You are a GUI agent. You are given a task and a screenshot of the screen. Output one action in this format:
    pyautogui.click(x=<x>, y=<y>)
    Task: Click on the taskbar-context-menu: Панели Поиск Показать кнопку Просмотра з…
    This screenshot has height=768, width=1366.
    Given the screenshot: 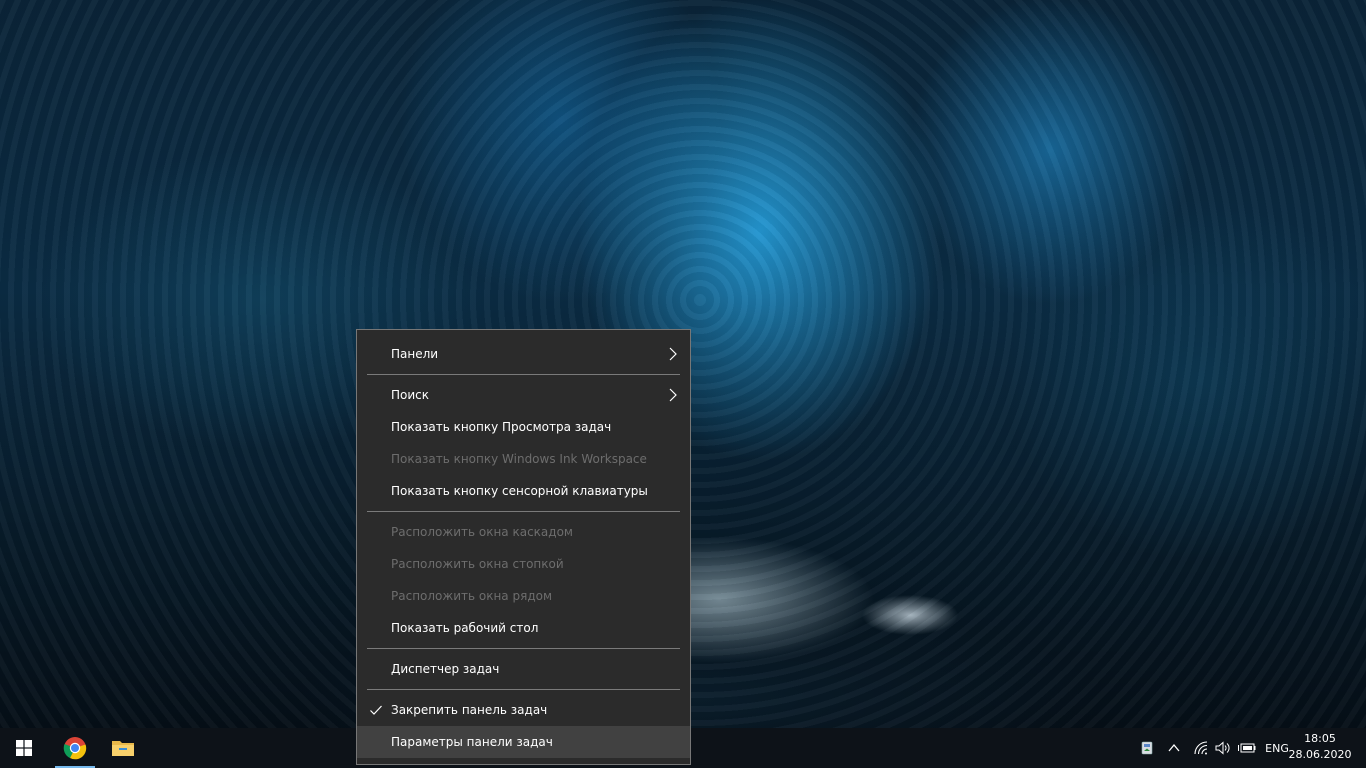 What is the action you would take?
    pyautogui.click(x=523, y=547)
    